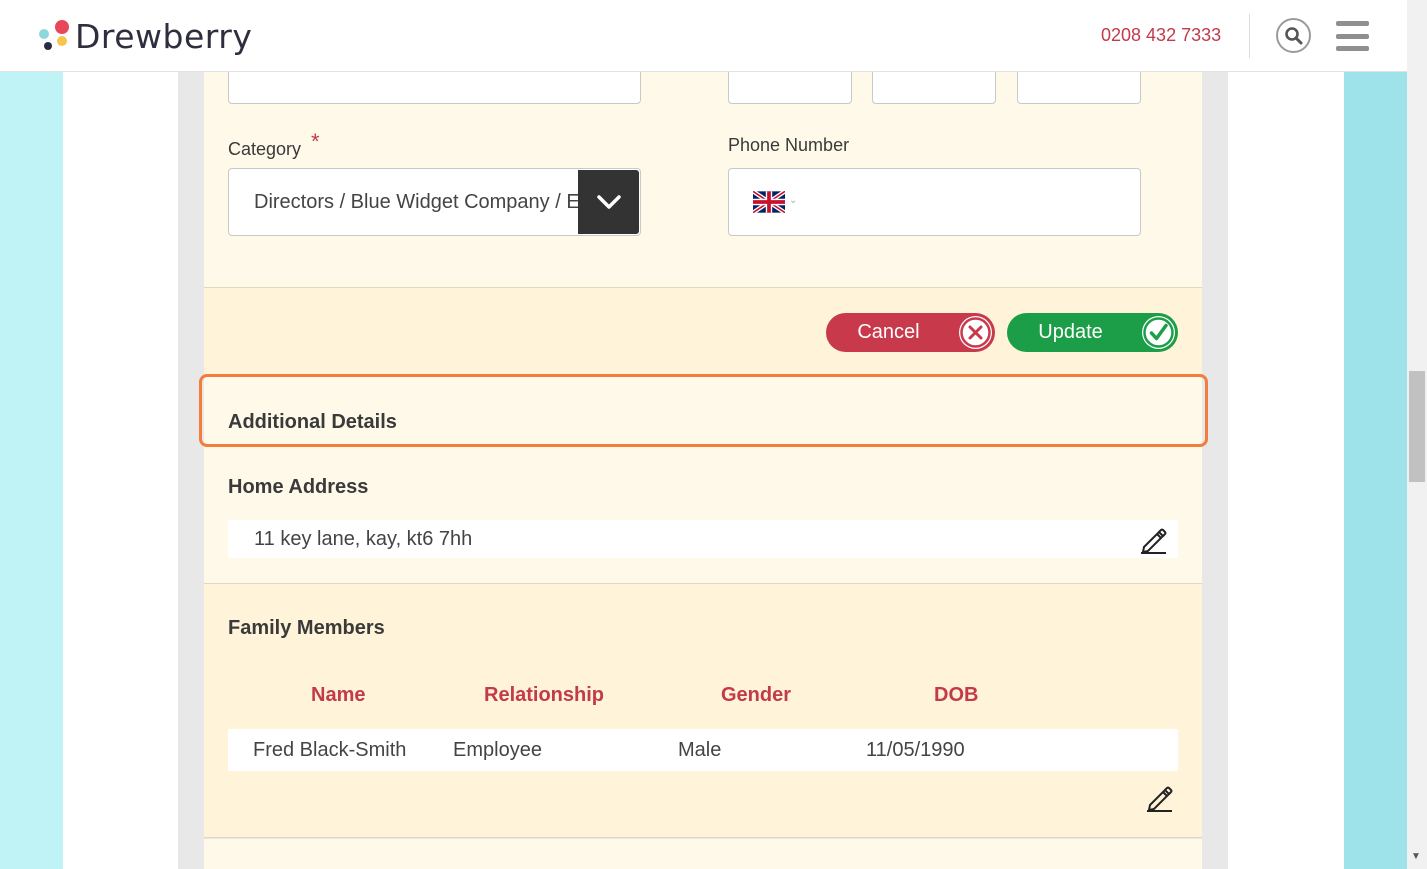 The width and height of the screenshot is (1427, 869). What do you see at coordinates (1070, 332) in the screenshot?
I see `update-button-label: Update` at bounding box center [1070, 332].